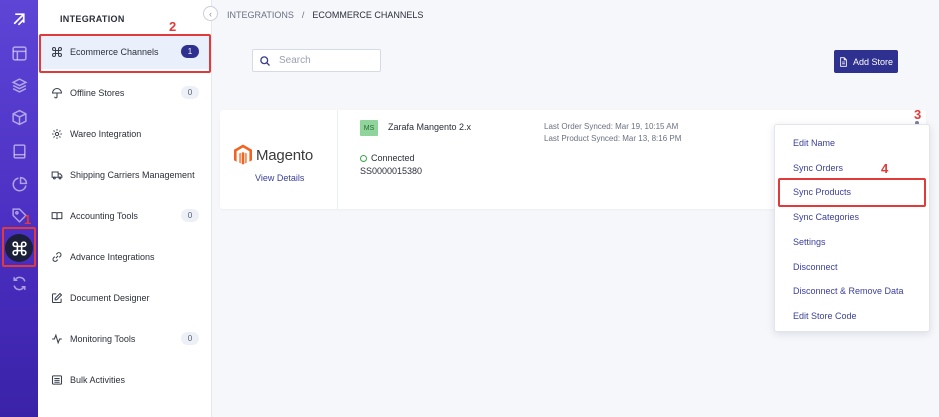 This screenshot has width=939, height=417. I want to click on nav-item-wareo-integration: Wareo Integration, so click(124, 134).